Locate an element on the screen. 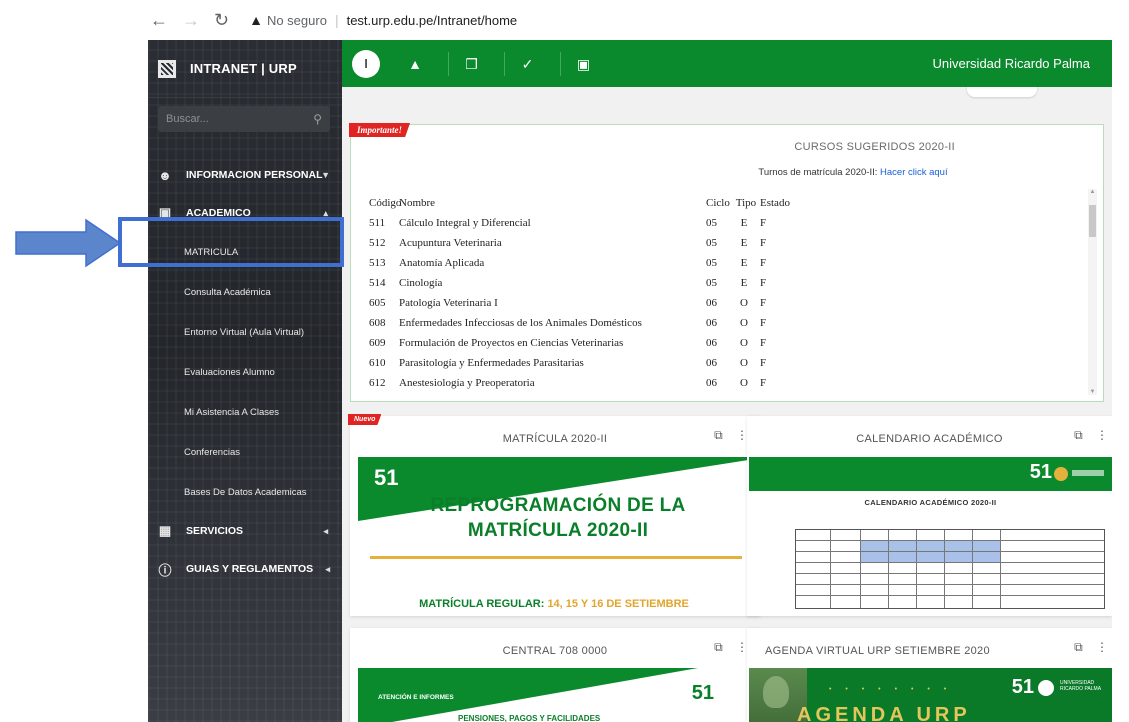 The height and width of the screenshot is (722, 1129). calendario-card-title: CALENDARIO ACADÉMICO is located at coordinates (929, 439).